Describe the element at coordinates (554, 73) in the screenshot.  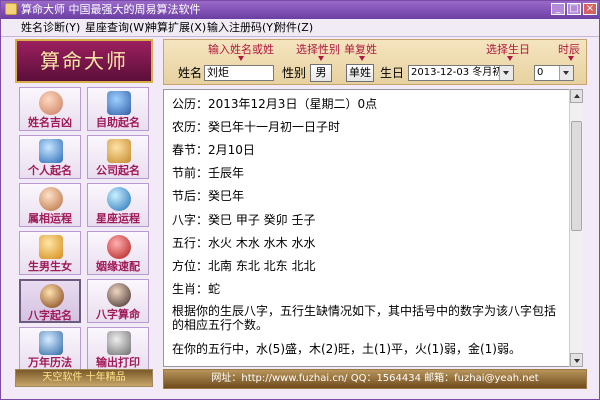
I see `hour-dropdown: 0` at that location.